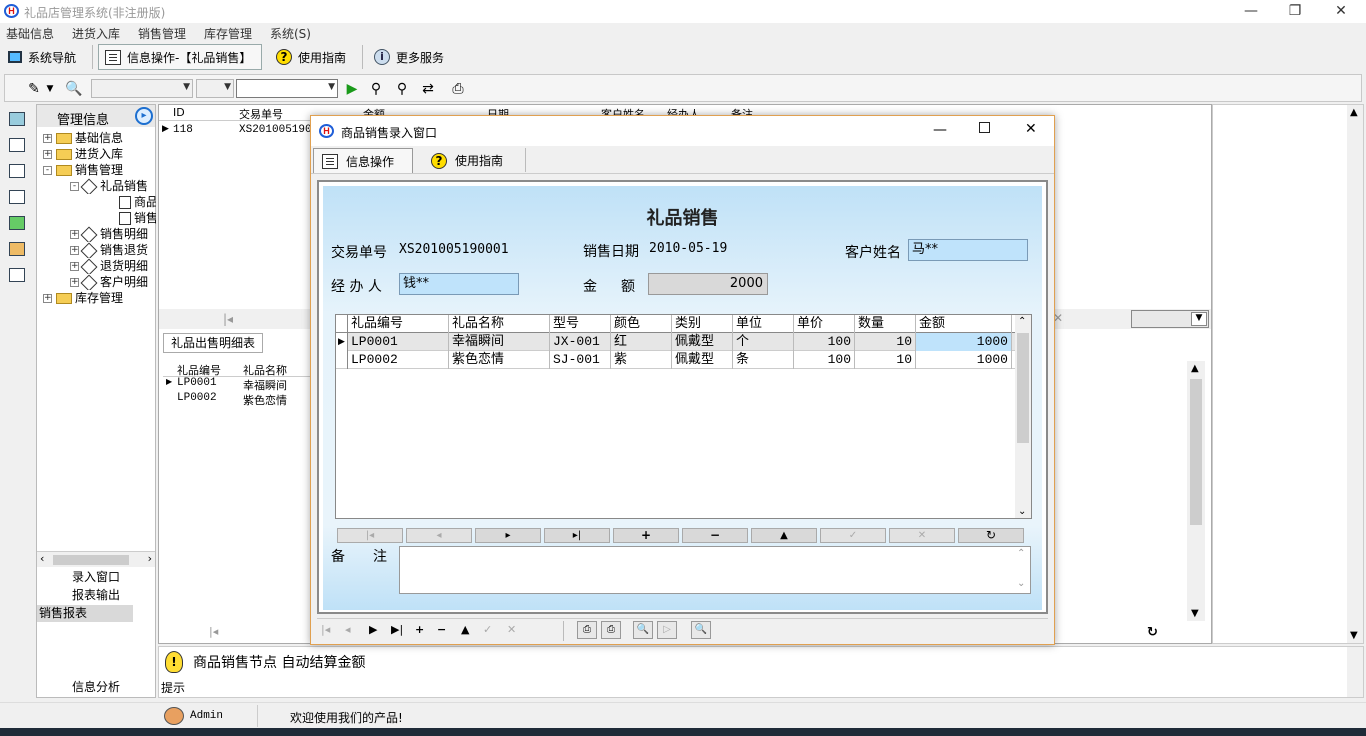 The width and height of the screenshot is (1366, 736). I want to click on tree-node-customer-detail: + 客户明细, so click(113, 282).